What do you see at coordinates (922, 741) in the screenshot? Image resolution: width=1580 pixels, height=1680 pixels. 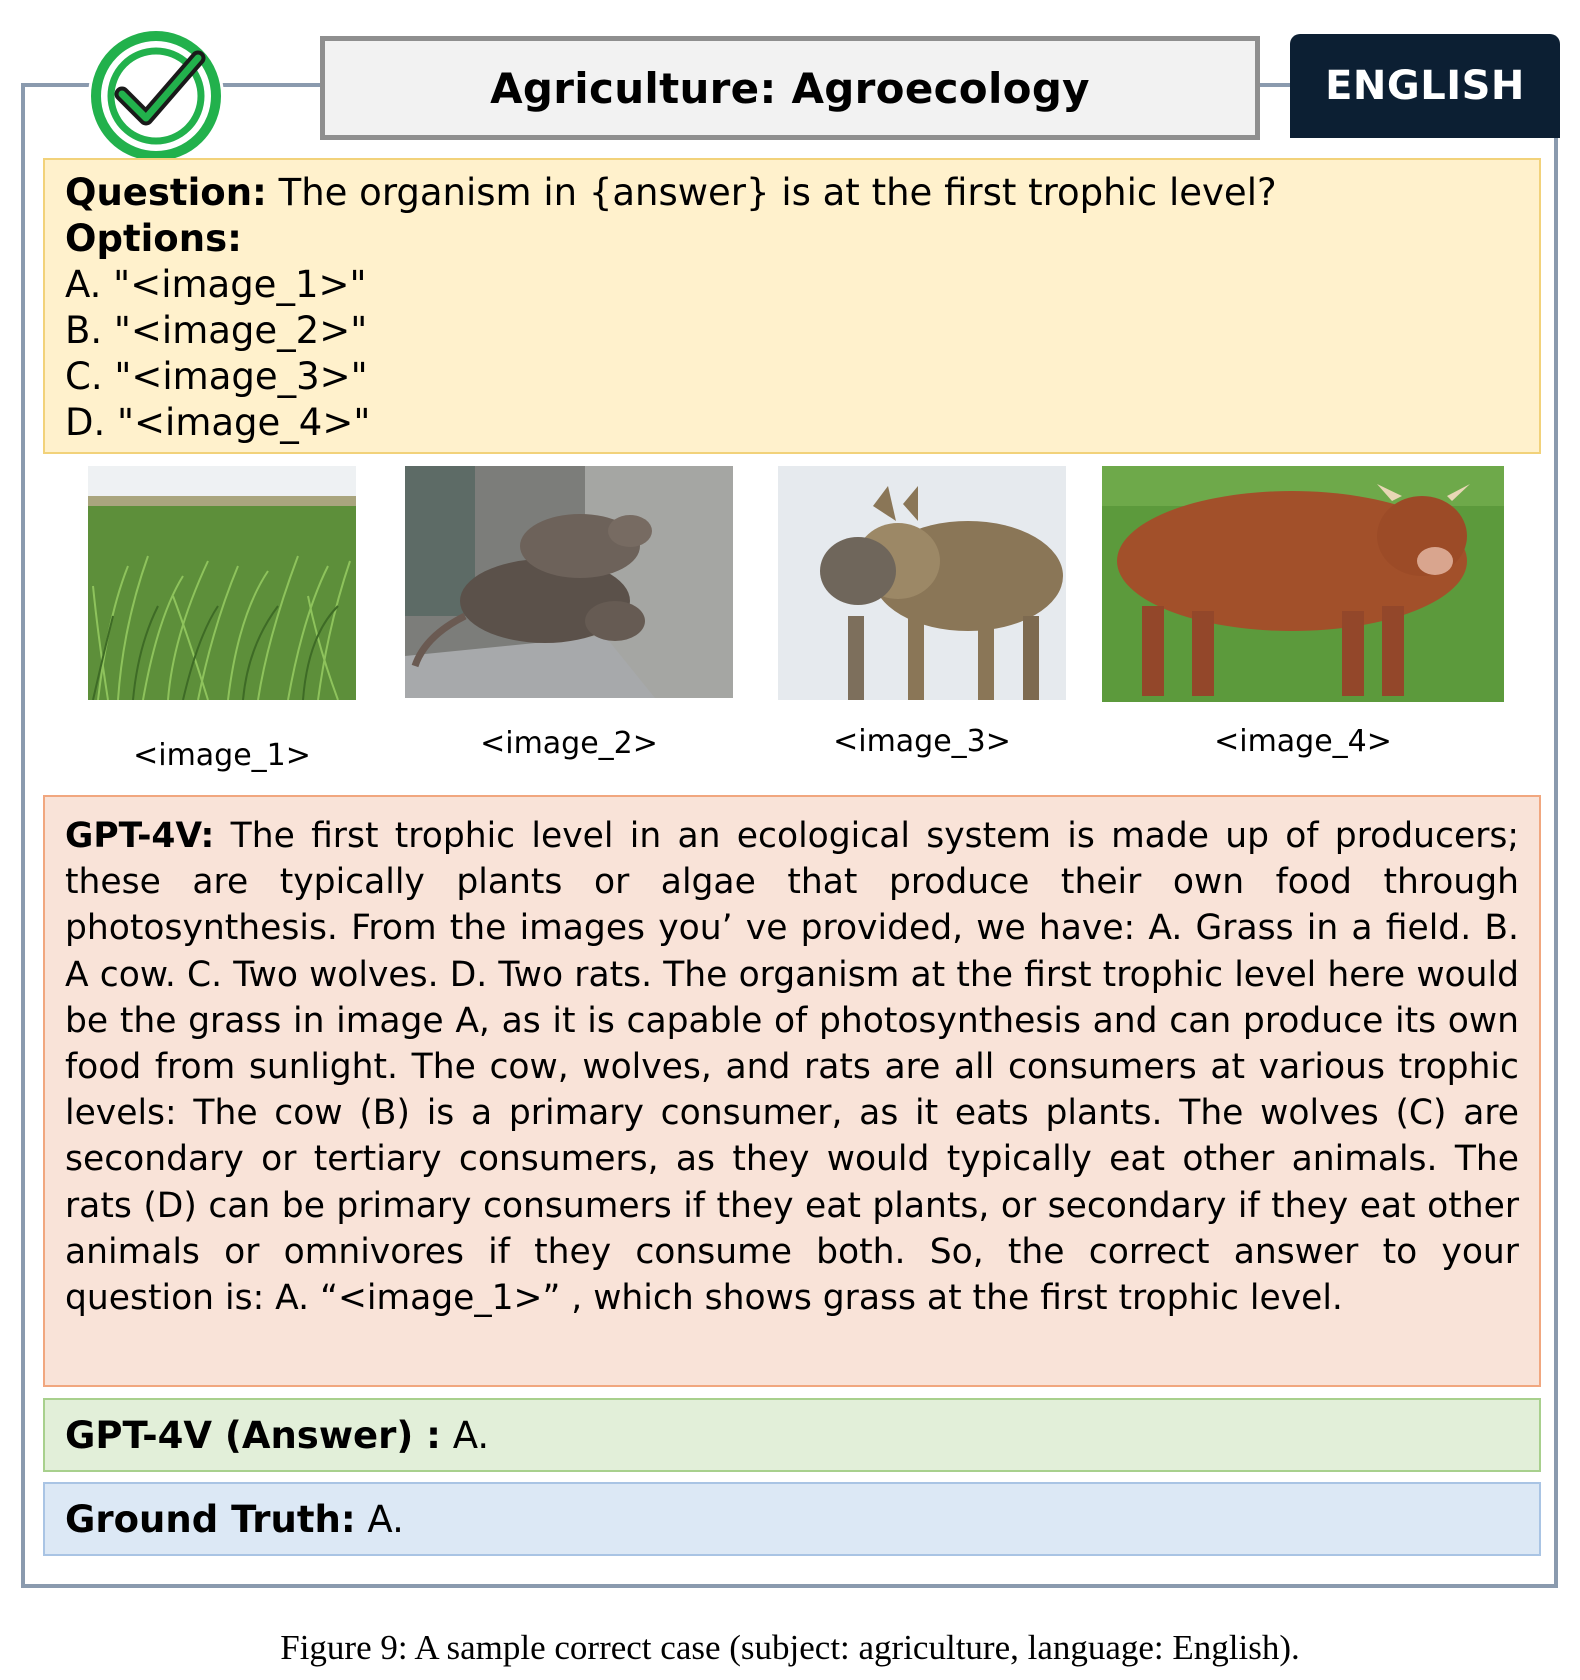 I see `image-3-caption: <image_3>` at bounding box center [922, 741].